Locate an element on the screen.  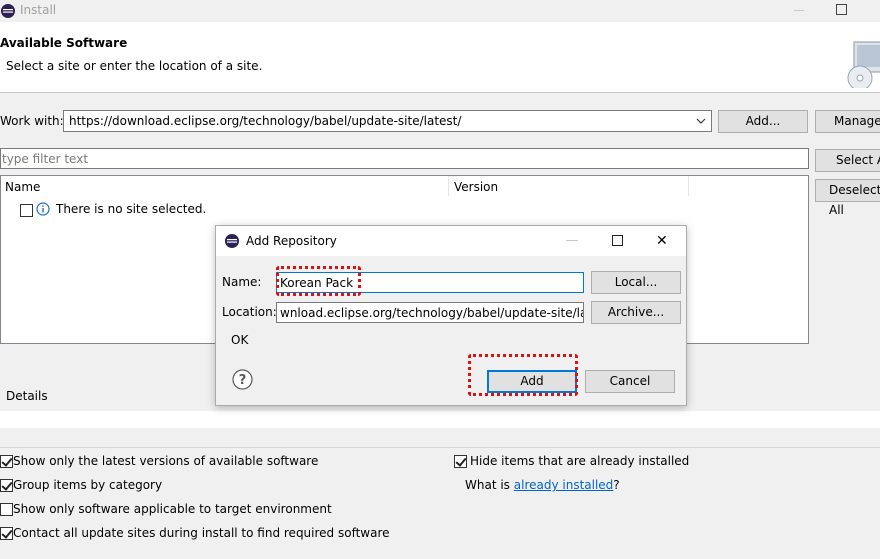
filter-placeholder: type filter text is located at coordinates (45, 159).